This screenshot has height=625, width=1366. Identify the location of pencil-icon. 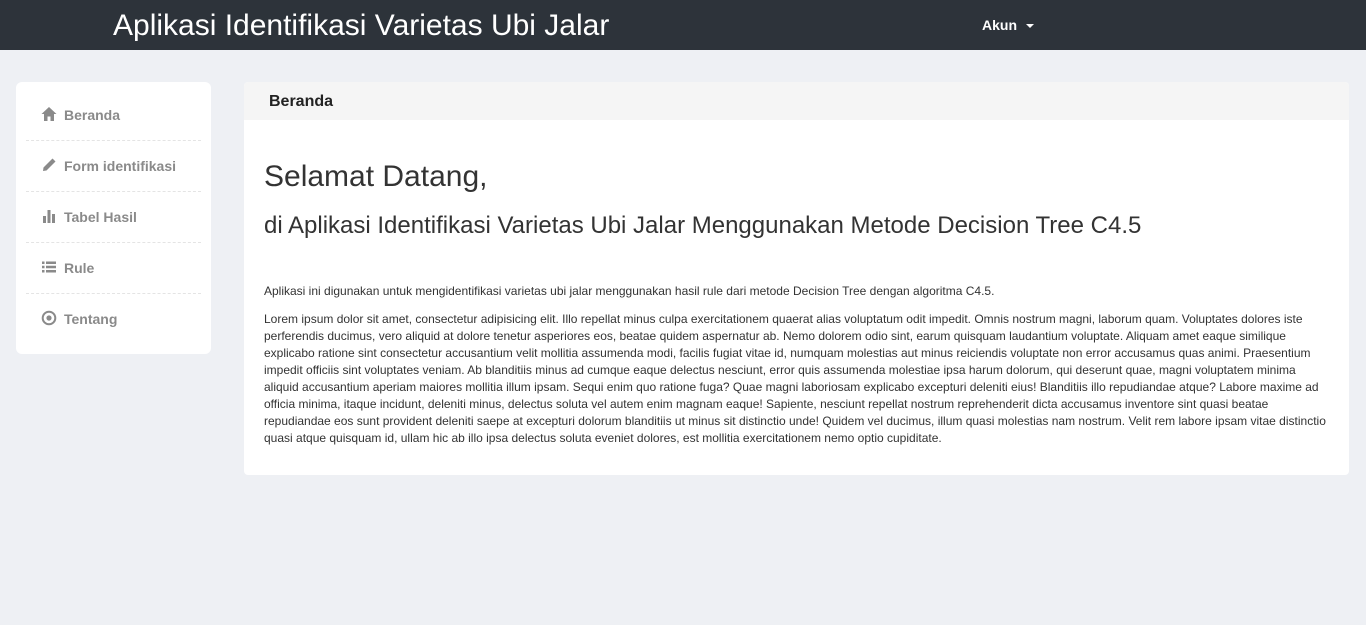
(49, 165).